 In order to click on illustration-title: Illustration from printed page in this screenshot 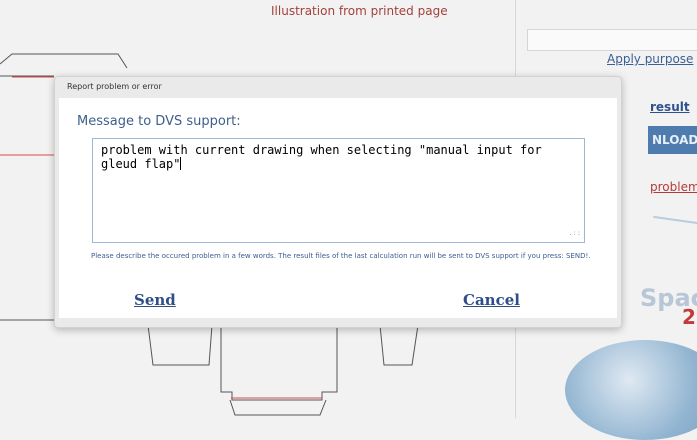, I will do `click(359, 11)`.